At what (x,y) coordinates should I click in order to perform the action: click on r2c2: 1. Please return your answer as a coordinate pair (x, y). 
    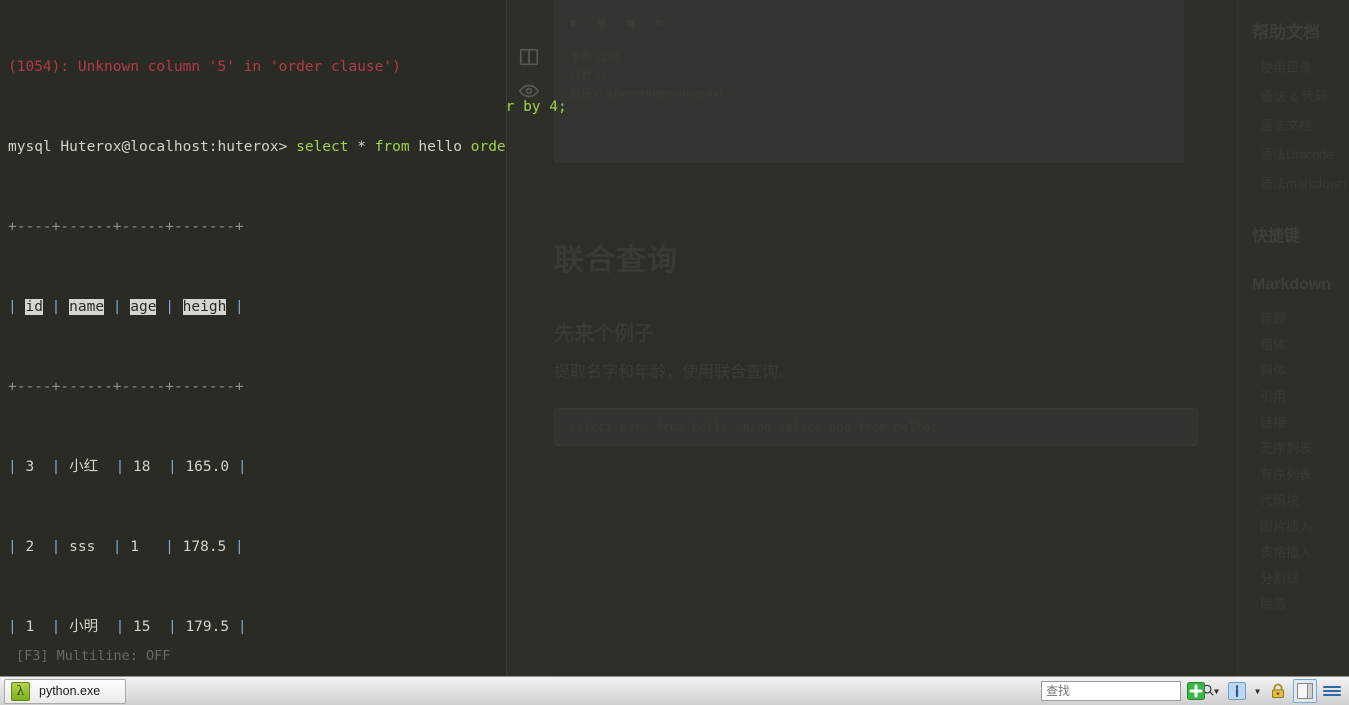
    Looking at the image, I should click on (134, 547).